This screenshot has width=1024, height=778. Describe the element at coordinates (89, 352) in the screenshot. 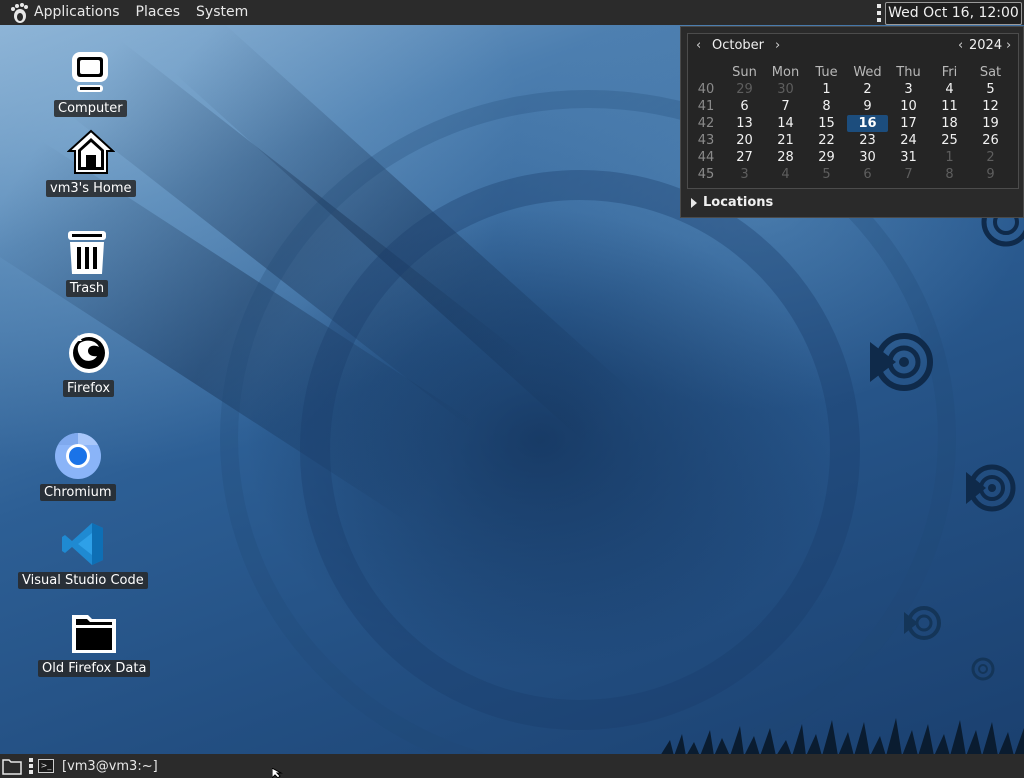

I see `firefox-icon` at that location.